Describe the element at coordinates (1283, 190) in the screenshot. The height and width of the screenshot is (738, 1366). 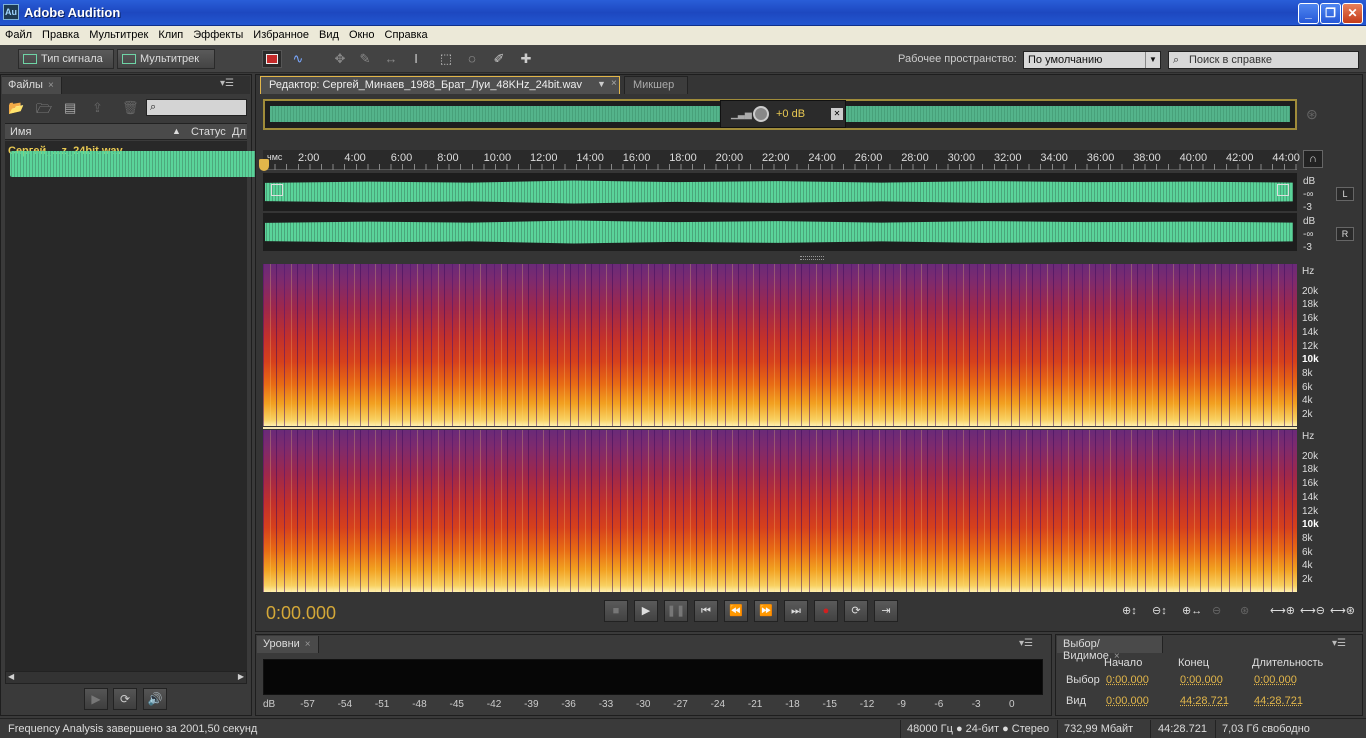
I see `fade-out-handle` at that location.